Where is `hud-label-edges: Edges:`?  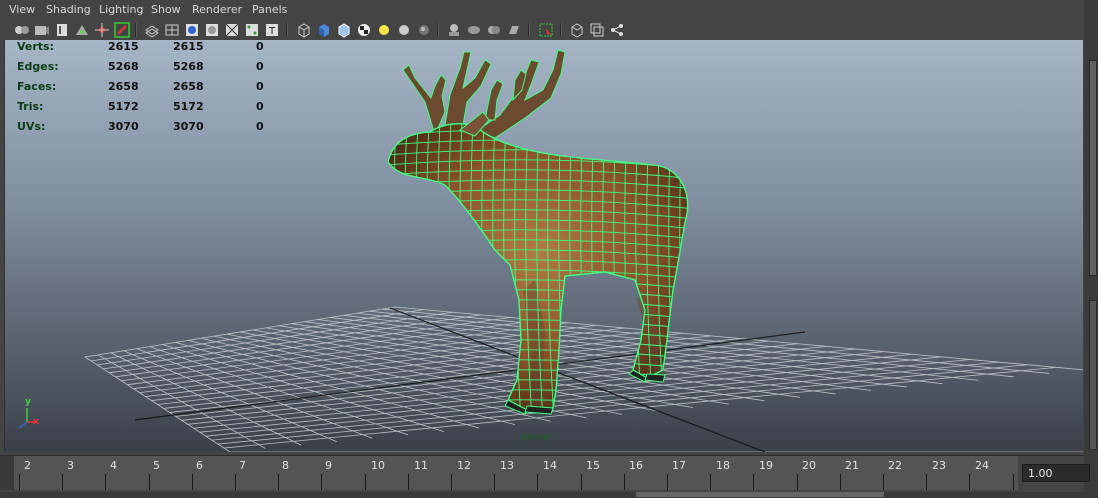
hud-label-edges: Edges: is located at coordinates (38, 66).